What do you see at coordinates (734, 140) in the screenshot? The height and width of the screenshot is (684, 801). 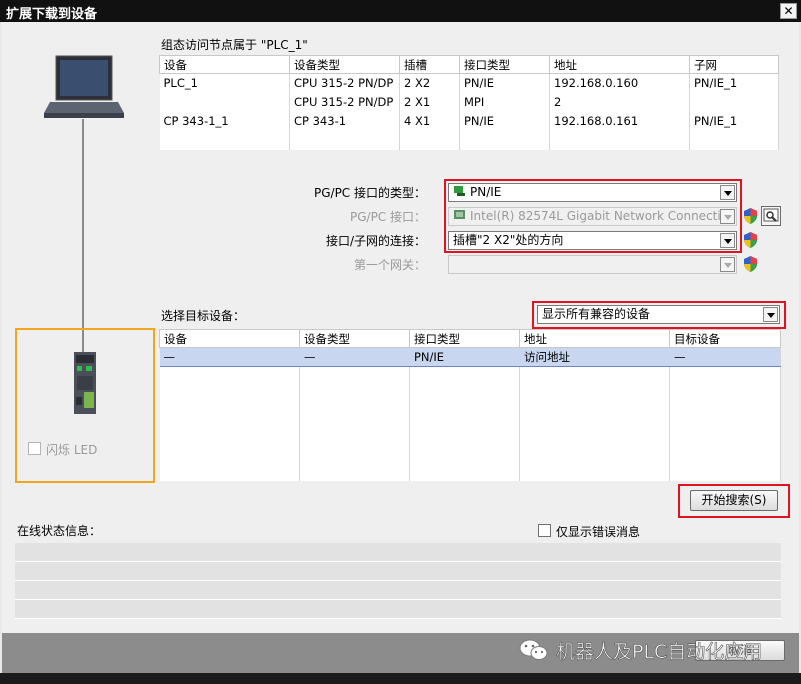 I see `cell-subnet` at bounding box center [734, 140].